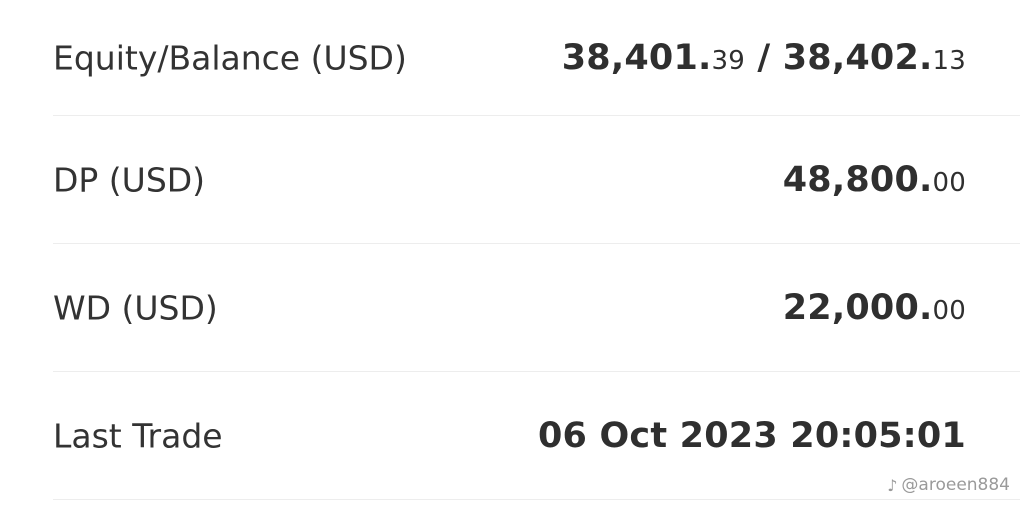 The height and width of the screenshot is (517, 1020). I want to click on withdrawal-value: 22,000.00, so click(874, 308).